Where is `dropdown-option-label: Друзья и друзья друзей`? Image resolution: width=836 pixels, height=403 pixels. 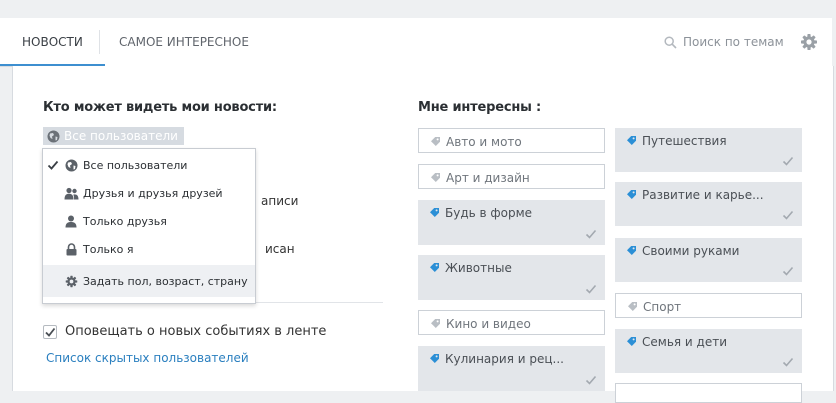
dropdown-option-label: Друзья и друзья друзей is located at coordinates (153, 193).